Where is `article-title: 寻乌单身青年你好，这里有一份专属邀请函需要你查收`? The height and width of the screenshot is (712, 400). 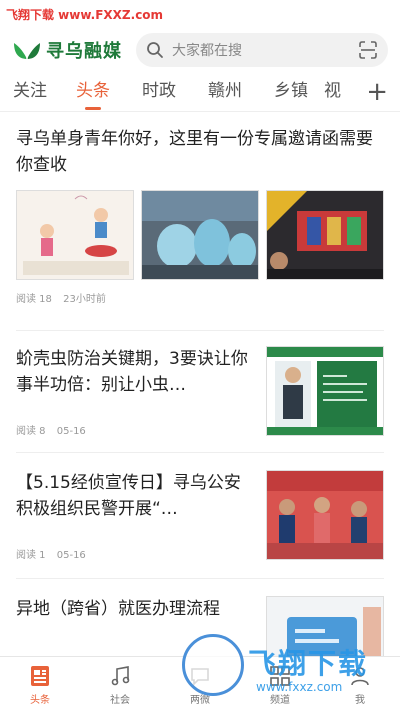 article-title: 寻乌单身青年你好，这里有一份专属邀请函需要你查收 is located at coordinates (194, 152).